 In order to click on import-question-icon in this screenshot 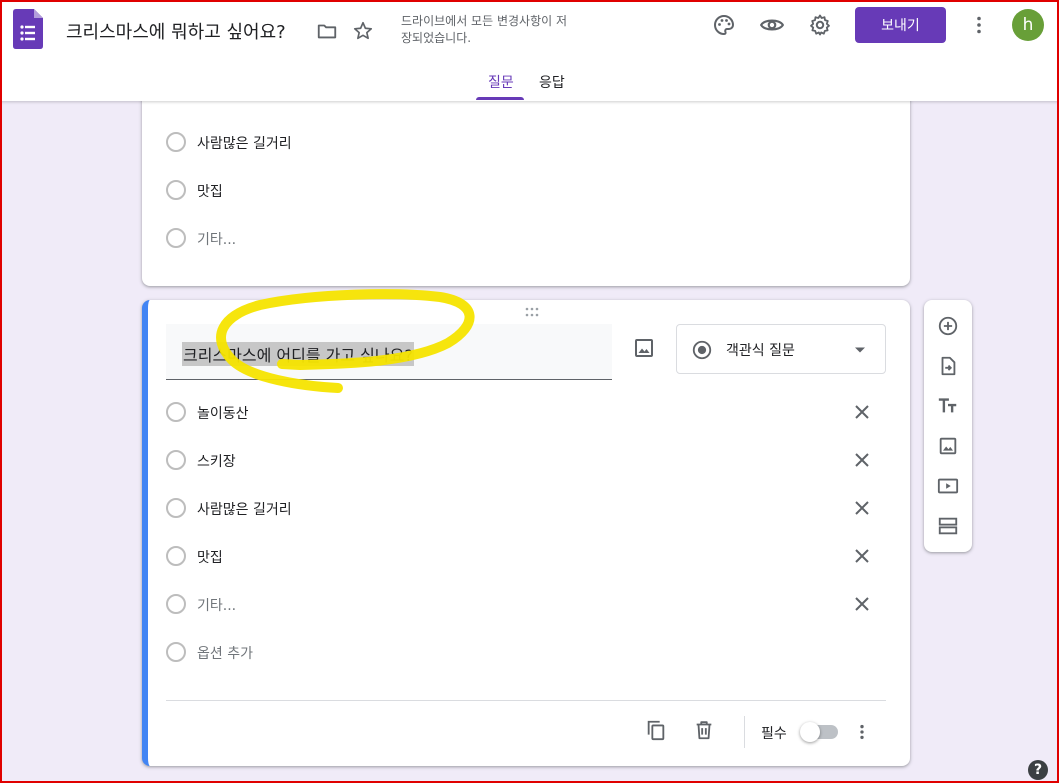, I will do `click(948, 366)`.